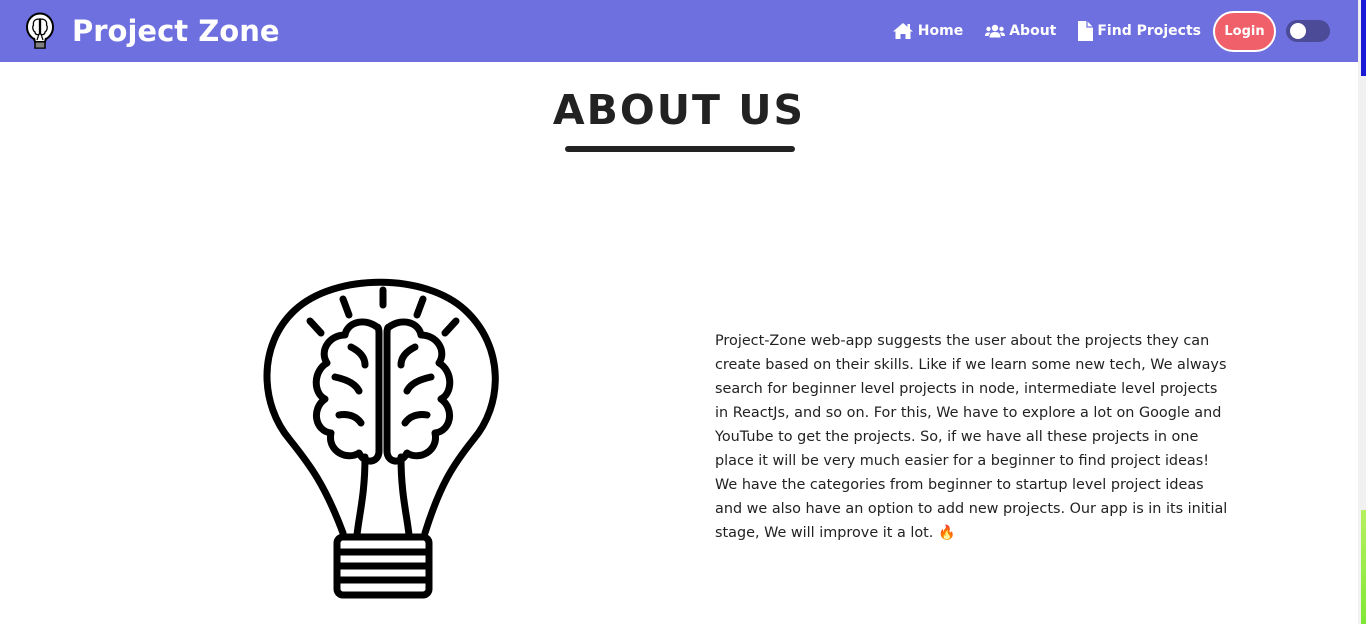 The image size is (1366, 624). I want to click on users-icon, so click(995, 31).